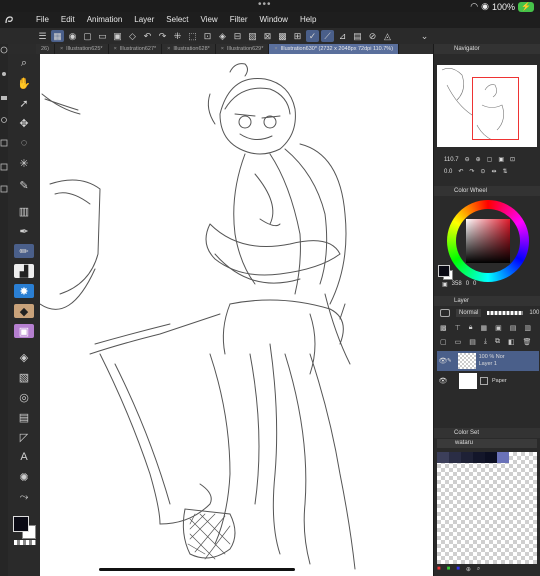 This screenshot has height=576, width=540. I want to click on rotate-right-icon: ↷, so click(471, 171).